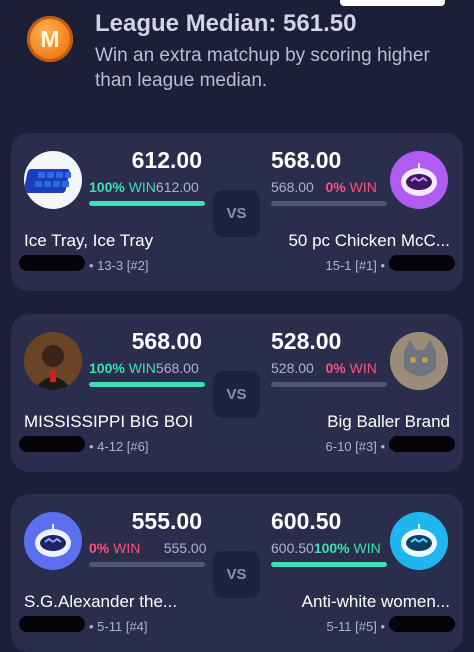  What do you see at coordinates (226, 23) in the screenshot?
I see `median-title: League Median: 561.50` at bounding box center [226, 23].